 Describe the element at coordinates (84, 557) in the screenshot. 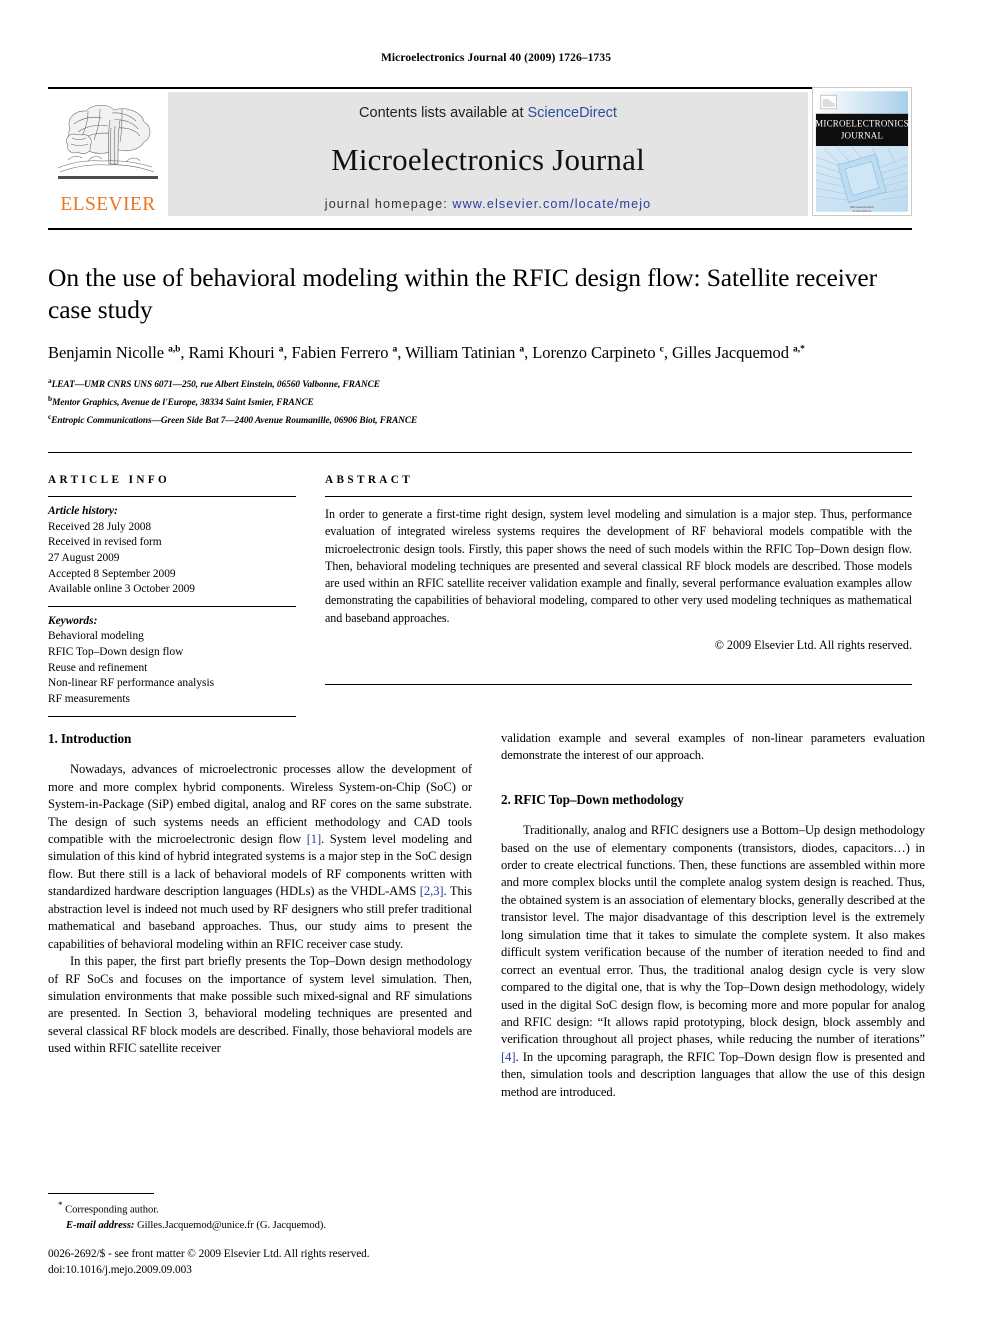

I see `history-item: 27 August 2009` at that location.